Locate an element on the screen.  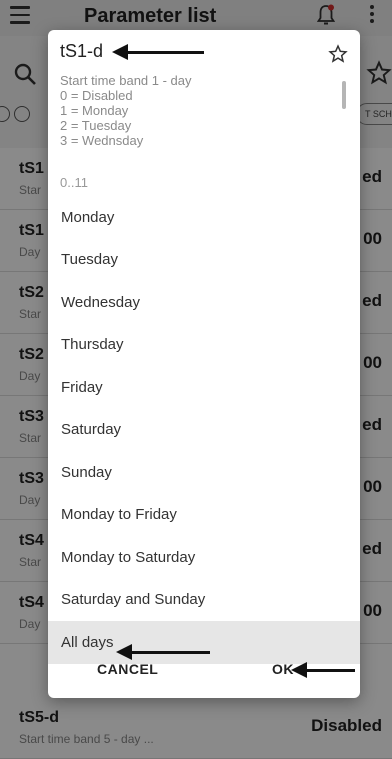
star-outline-icon is located at coordinates (338, 54).